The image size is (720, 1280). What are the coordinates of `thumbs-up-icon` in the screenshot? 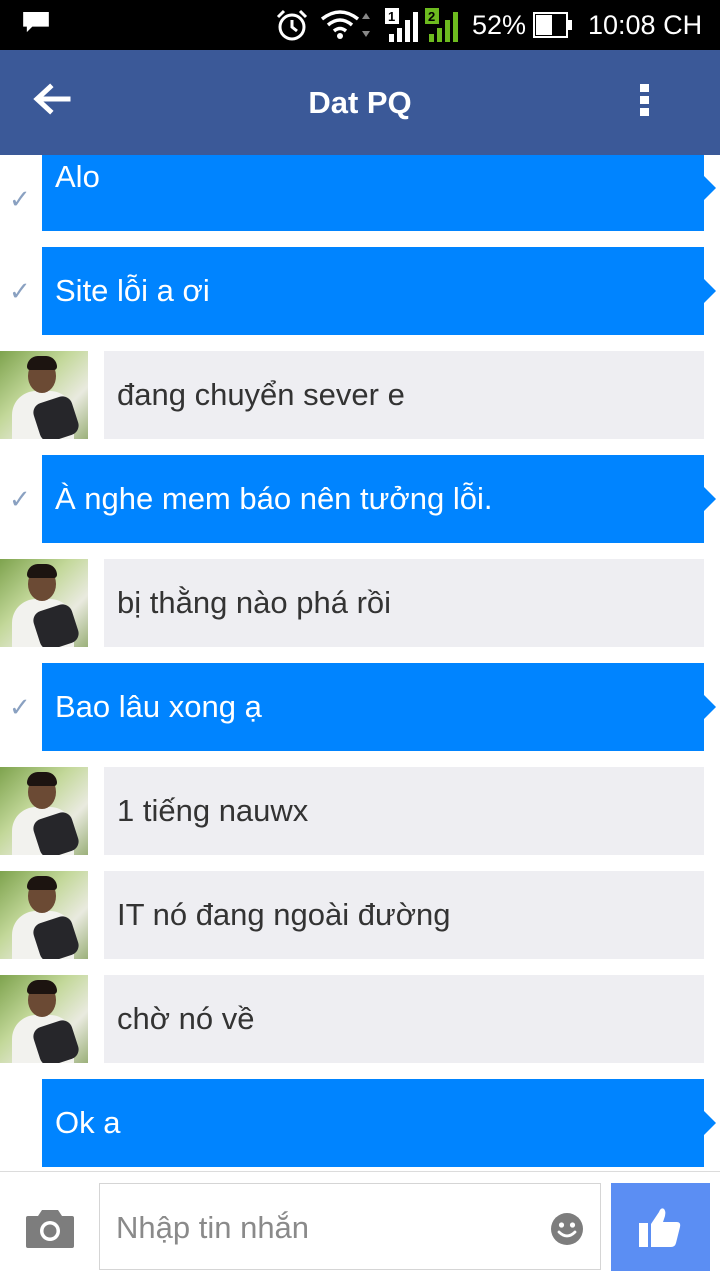 It's located at (660, 1227).